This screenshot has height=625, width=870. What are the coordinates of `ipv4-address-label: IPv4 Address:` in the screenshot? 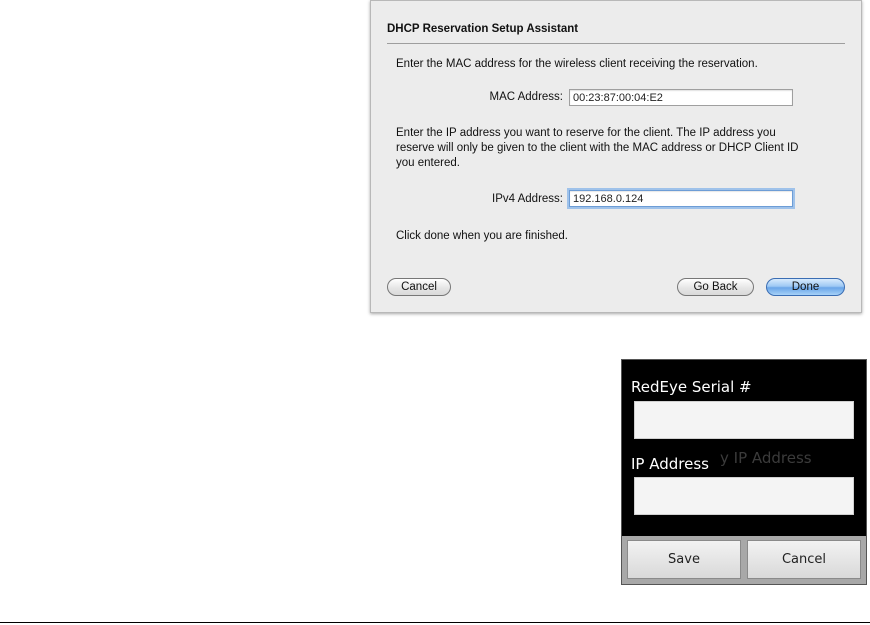 It's located at (527, 199).